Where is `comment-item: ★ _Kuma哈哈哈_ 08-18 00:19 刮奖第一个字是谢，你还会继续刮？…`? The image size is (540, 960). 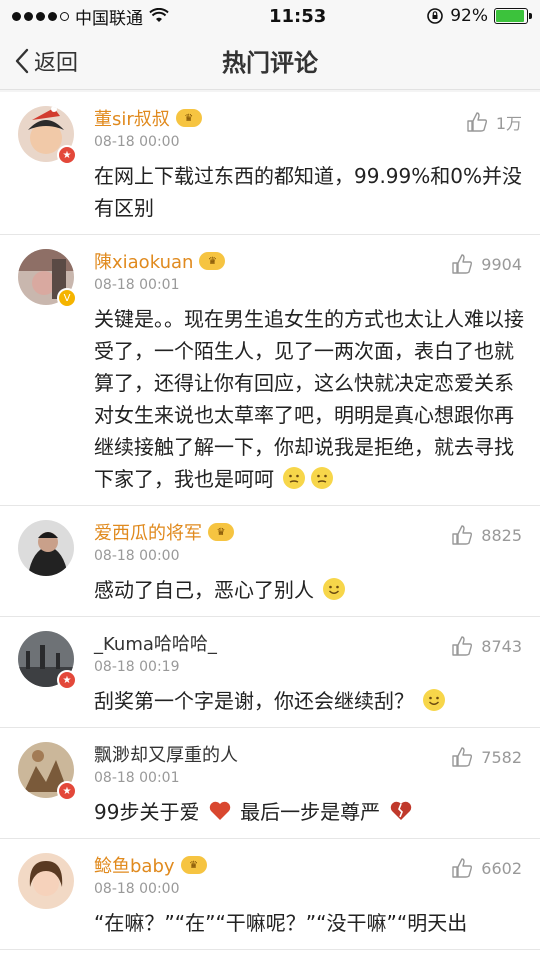 comment-item: ★ _Kuma哈哈哈_ 08-18 00:19 刮奖第一个字是谢，你还会继续刮？… is located at coordinates (270, 672).